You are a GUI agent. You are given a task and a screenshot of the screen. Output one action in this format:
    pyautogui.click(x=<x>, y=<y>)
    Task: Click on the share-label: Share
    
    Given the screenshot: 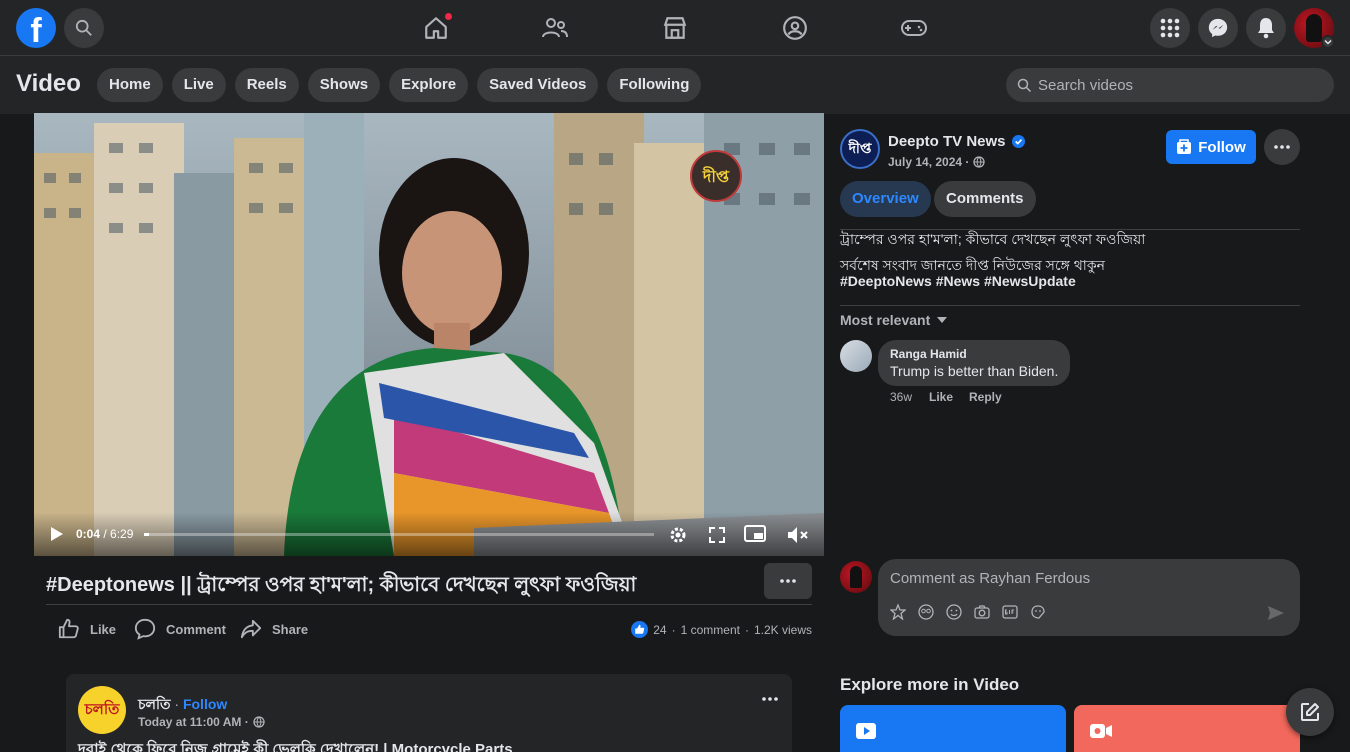 What is the action you would take?
    pyautogui.click(x=290, y=629)
    